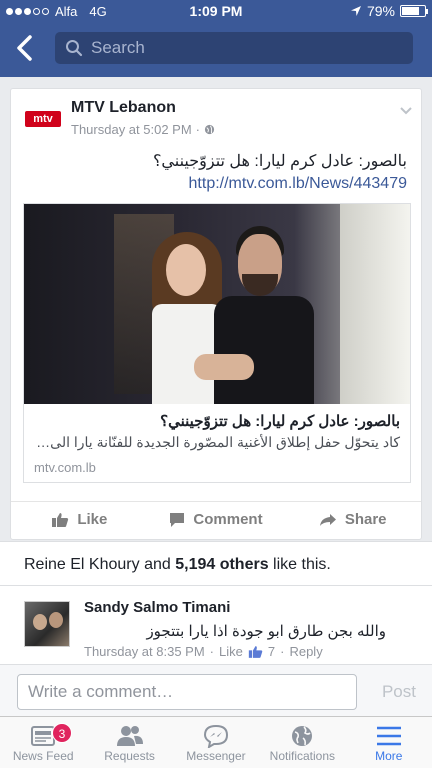 The image size is (432, 768). I want to click on share-button: Share, so click(352, 518).